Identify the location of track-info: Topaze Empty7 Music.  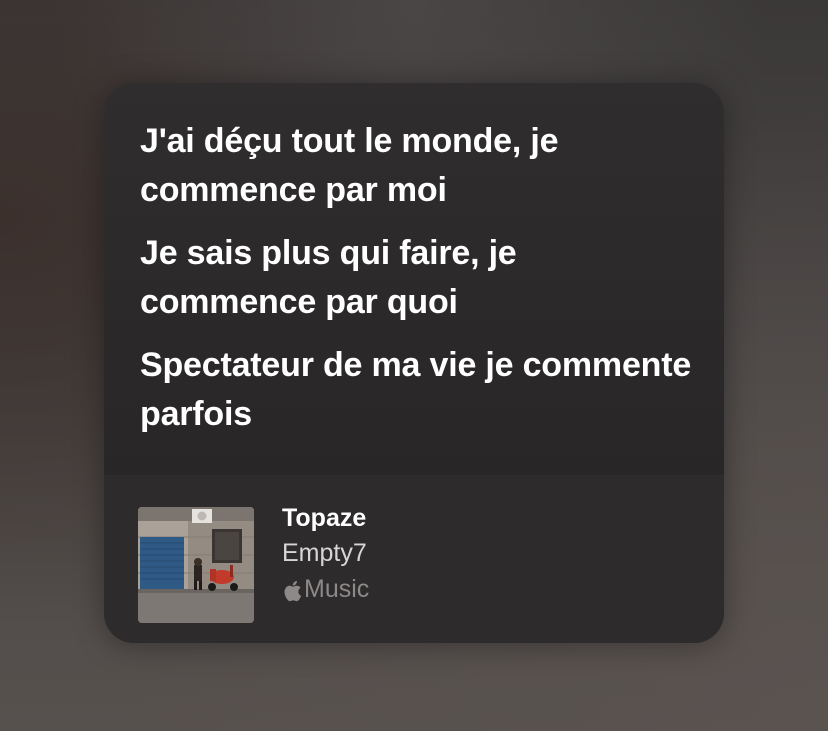
(325, 554).